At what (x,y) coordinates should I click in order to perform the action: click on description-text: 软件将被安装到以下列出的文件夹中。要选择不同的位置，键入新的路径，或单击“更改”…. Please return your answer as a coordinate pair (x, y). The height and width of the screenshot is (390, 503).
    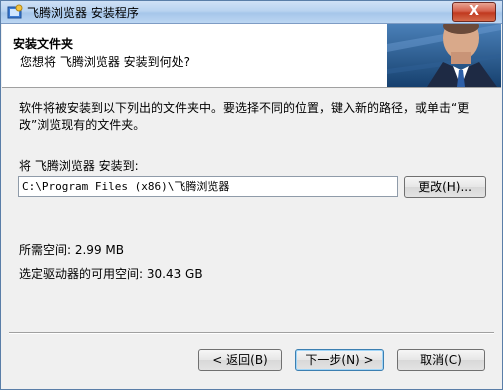
    Looking at the image, I should click on (244, 116).